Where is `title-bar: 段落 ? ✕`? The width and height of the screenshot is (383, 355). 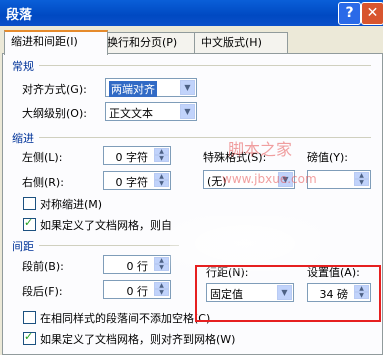
title-bar: 段落 ? ✕ is located at coordinates (191, 13).